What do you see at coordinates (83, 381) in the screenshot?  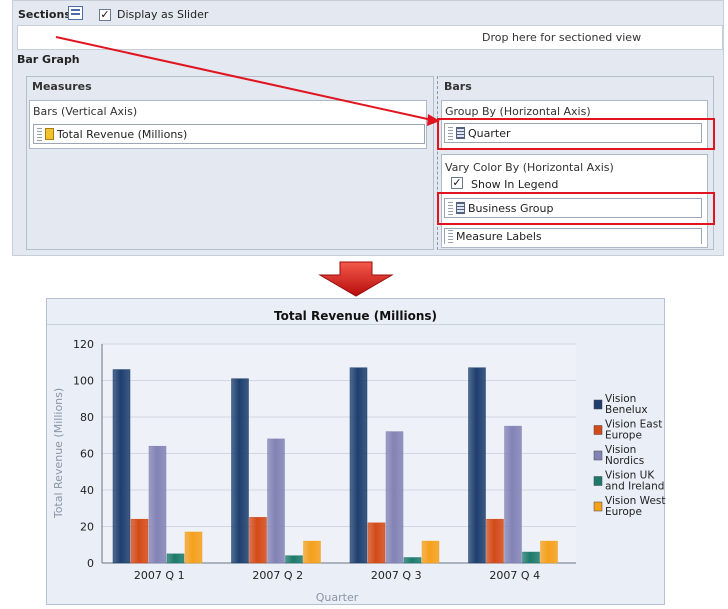 I see `y-tick-label: 100` at bounding box center [83, 381].